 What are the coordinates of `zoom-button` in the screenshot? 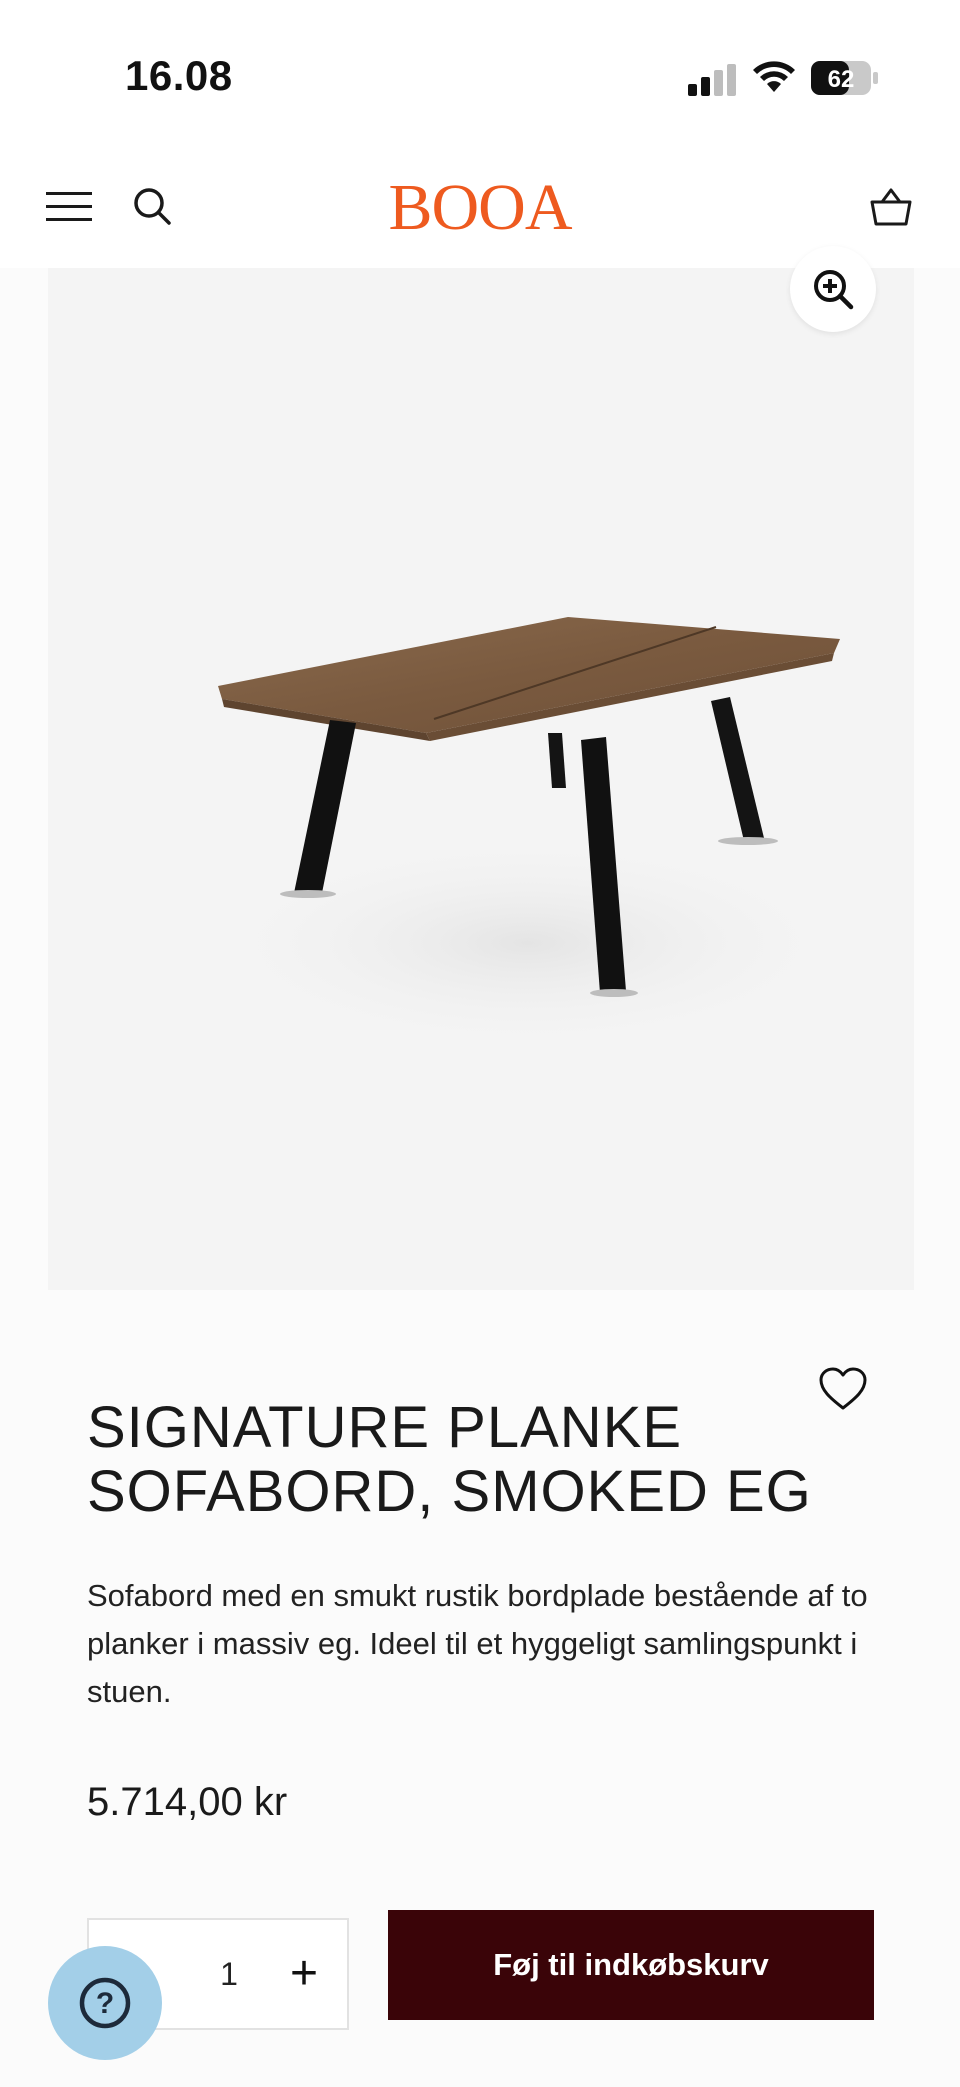 It's located at (833, 289).